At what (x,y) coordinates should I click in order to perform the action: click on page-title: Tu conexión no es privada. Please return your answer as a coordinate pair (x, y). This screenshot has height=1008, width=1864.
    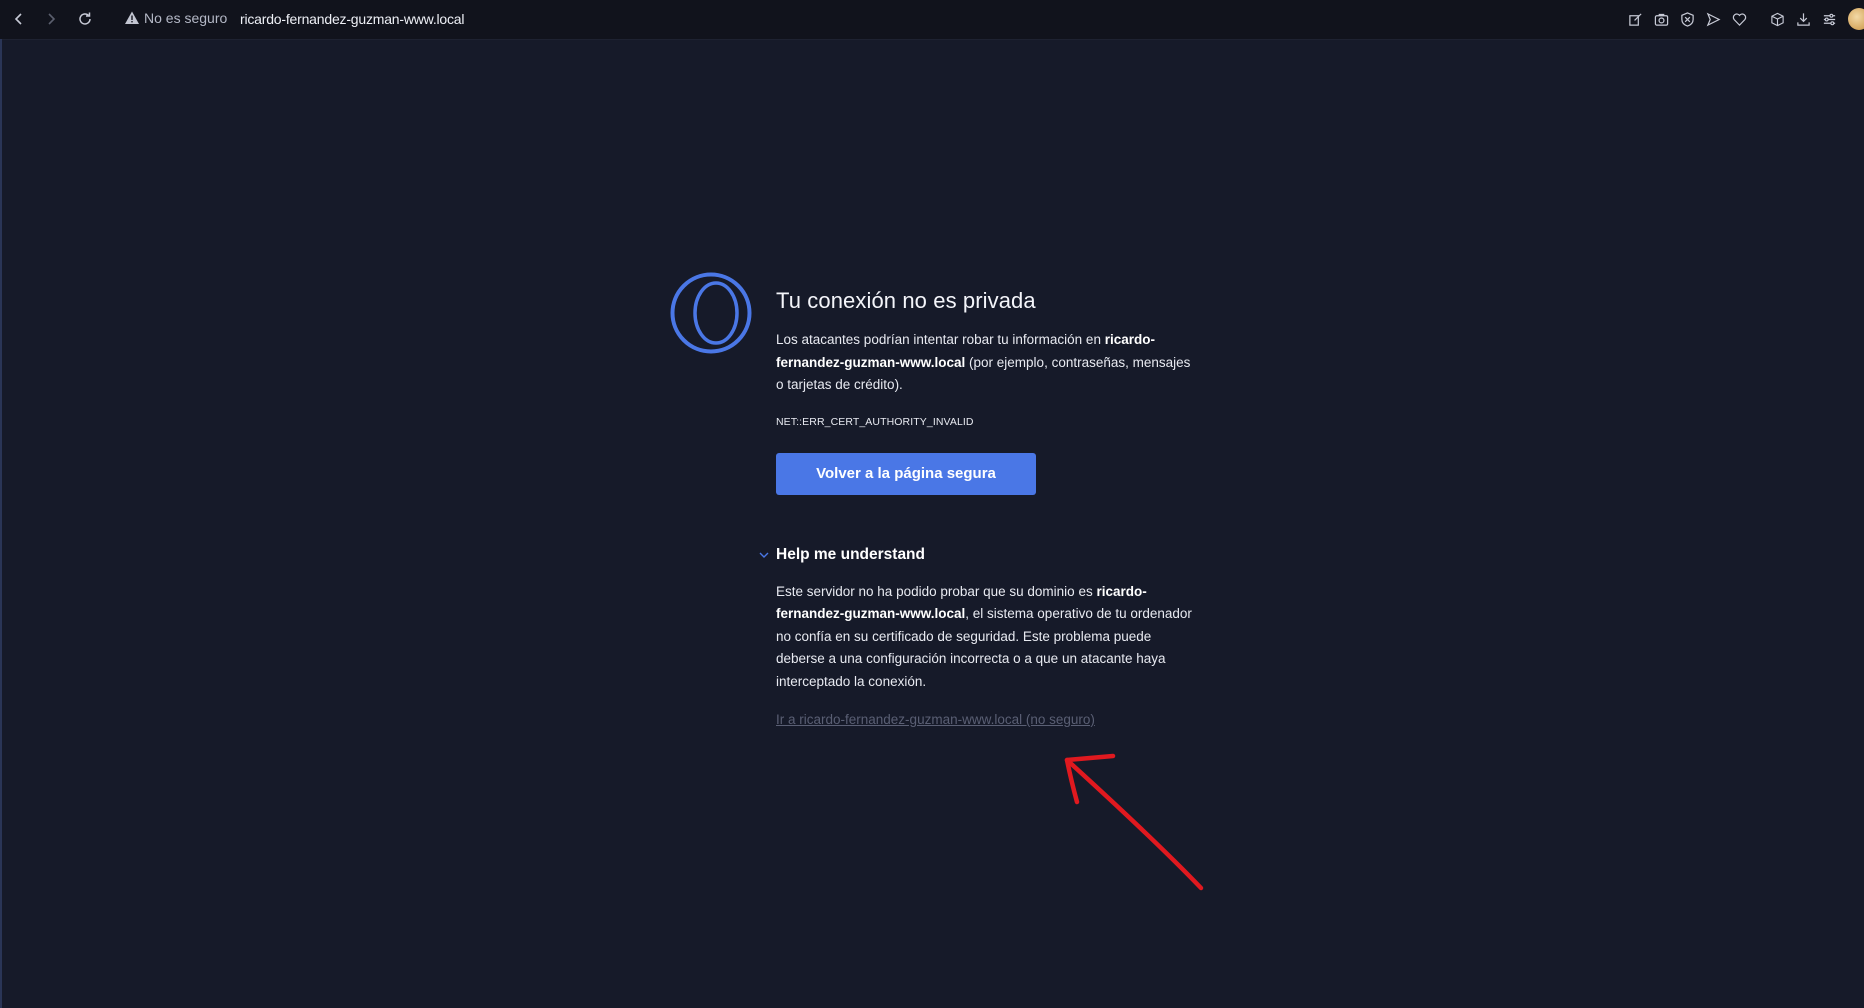
    Looking at the image, I should click on (906, 300).